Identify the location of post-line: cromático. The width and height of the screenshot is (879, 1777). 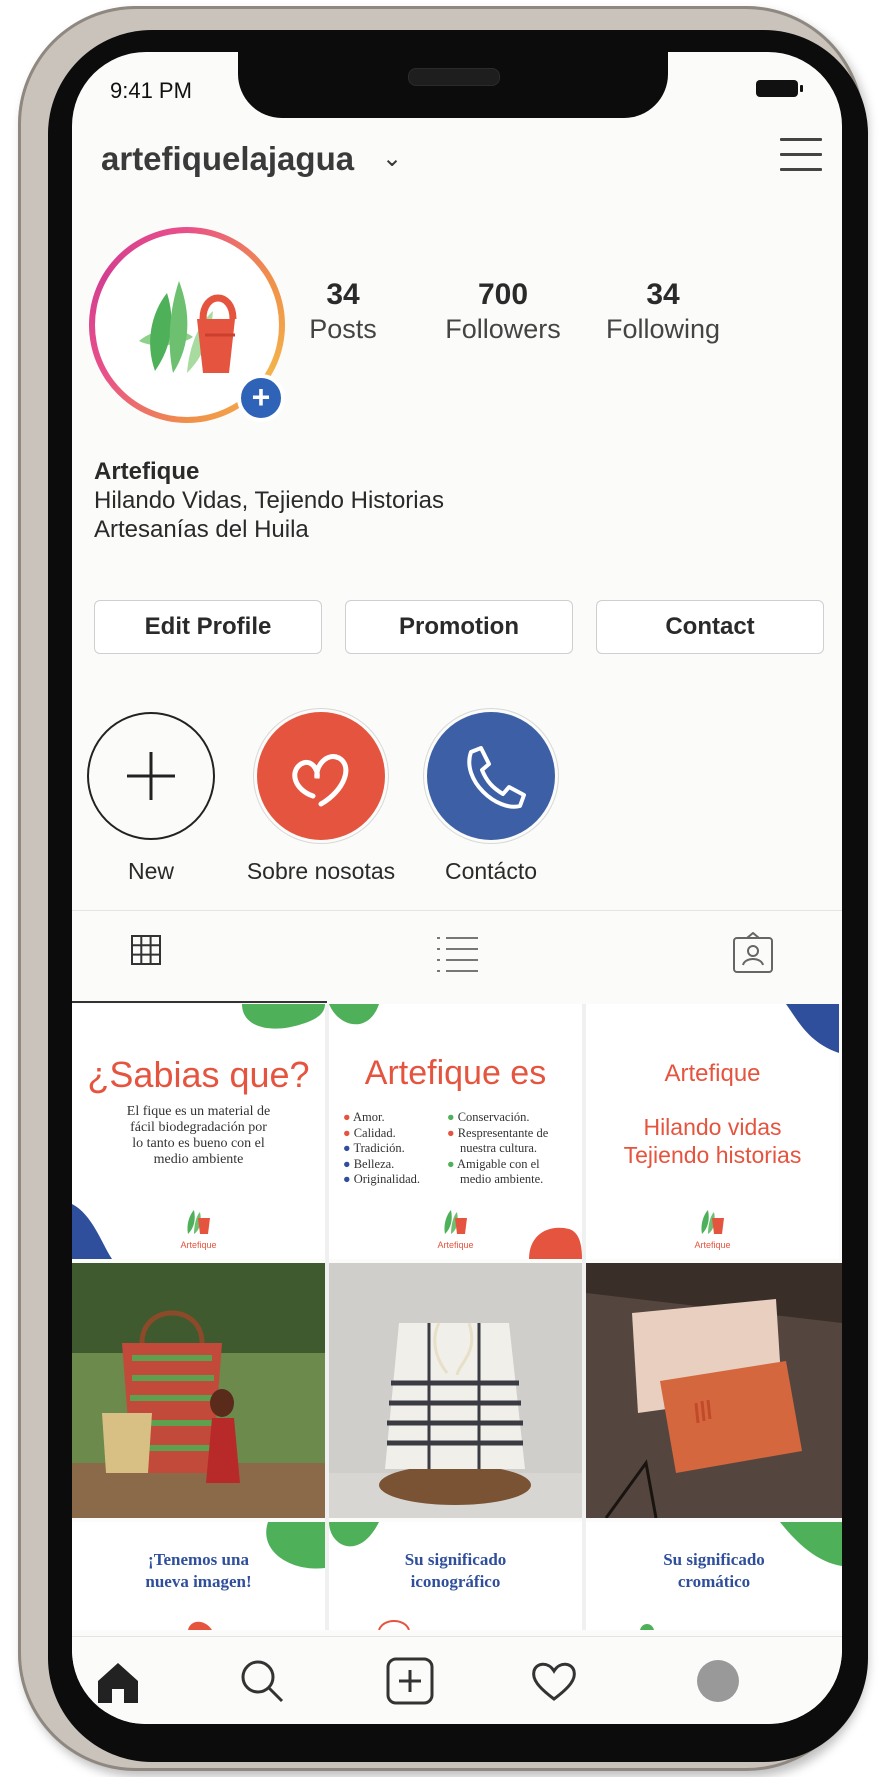
(714, 1581).